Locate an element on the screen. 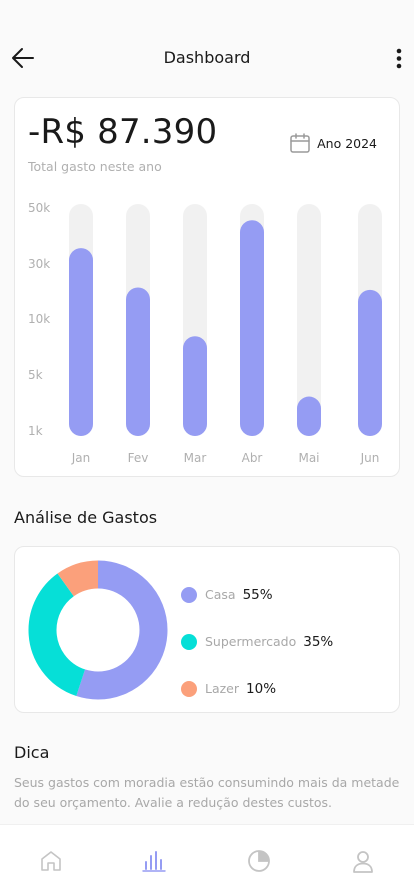  legend-item-supermercado: Supermercado 35% is located at coordinates (286, 641).